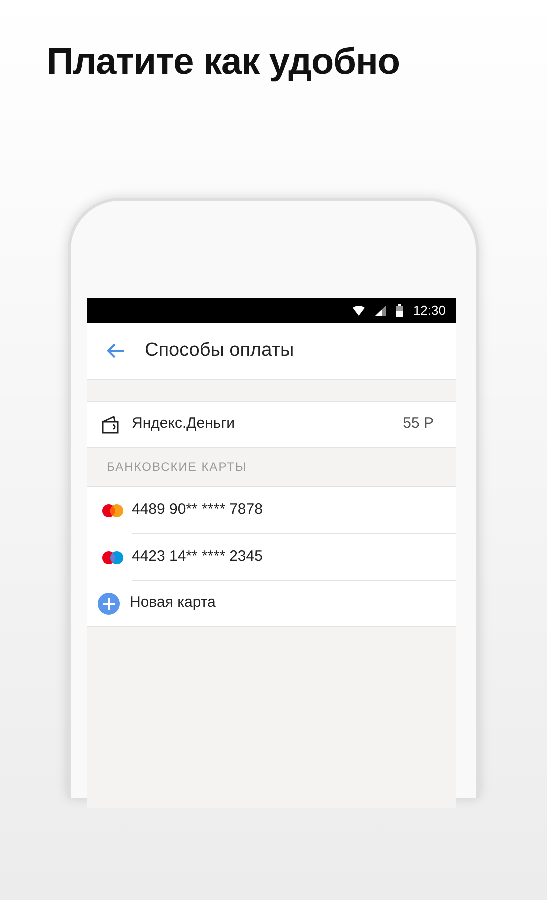 Image resolution: width=547 pixels, height=900 pixels. I want to click on back-arrow-icon, so click(116, 351).